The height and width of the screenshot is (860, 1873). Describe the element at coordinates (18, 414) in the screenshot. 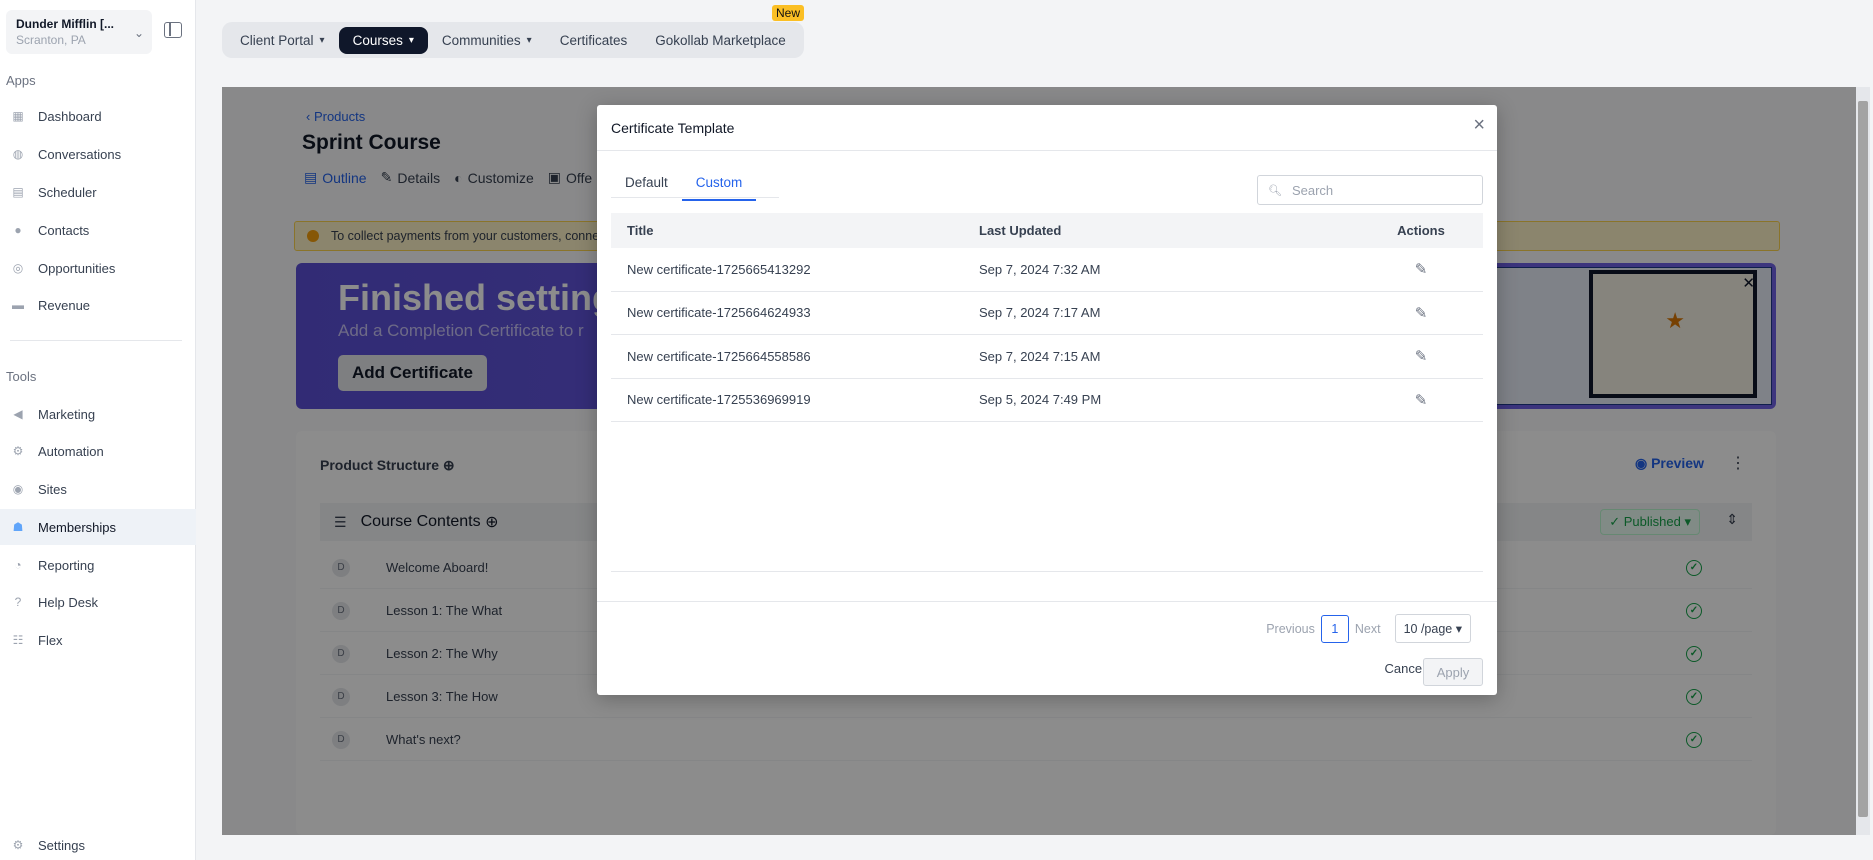

I see `megaphone-icon: ◀` at that location.